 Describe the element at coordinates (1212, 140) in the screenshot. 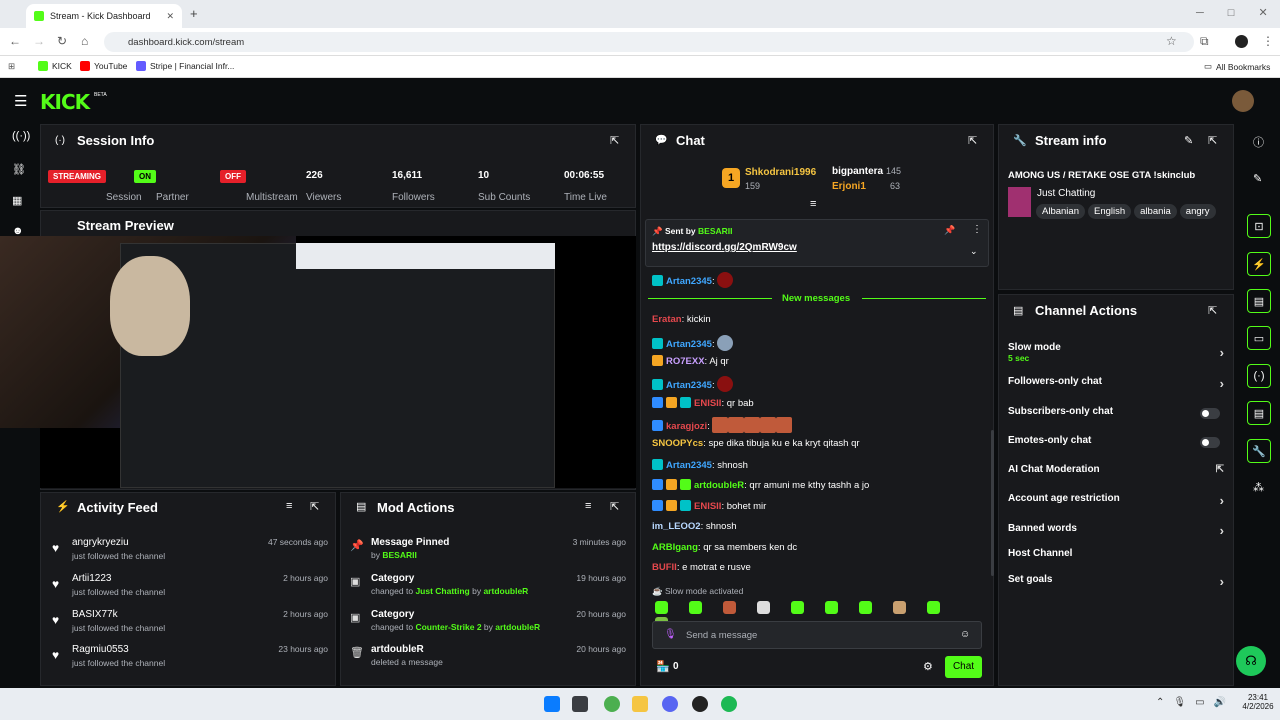

I see `stream-info-popout-icon: ⇱` at that location.